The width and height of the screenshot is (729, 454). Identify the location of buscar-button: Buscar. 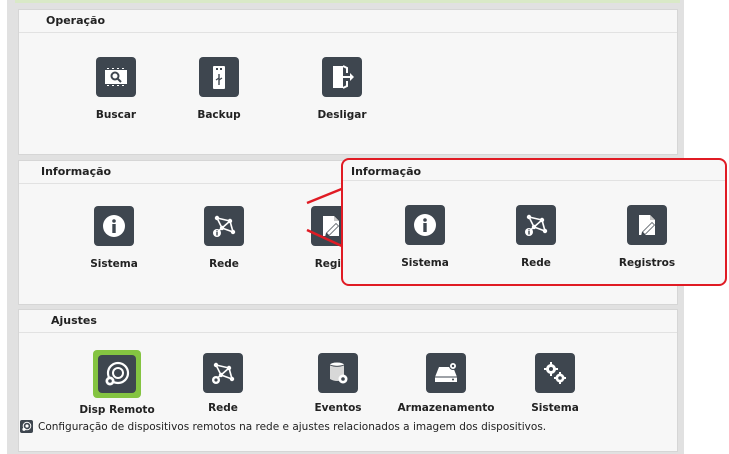
(116, 89).